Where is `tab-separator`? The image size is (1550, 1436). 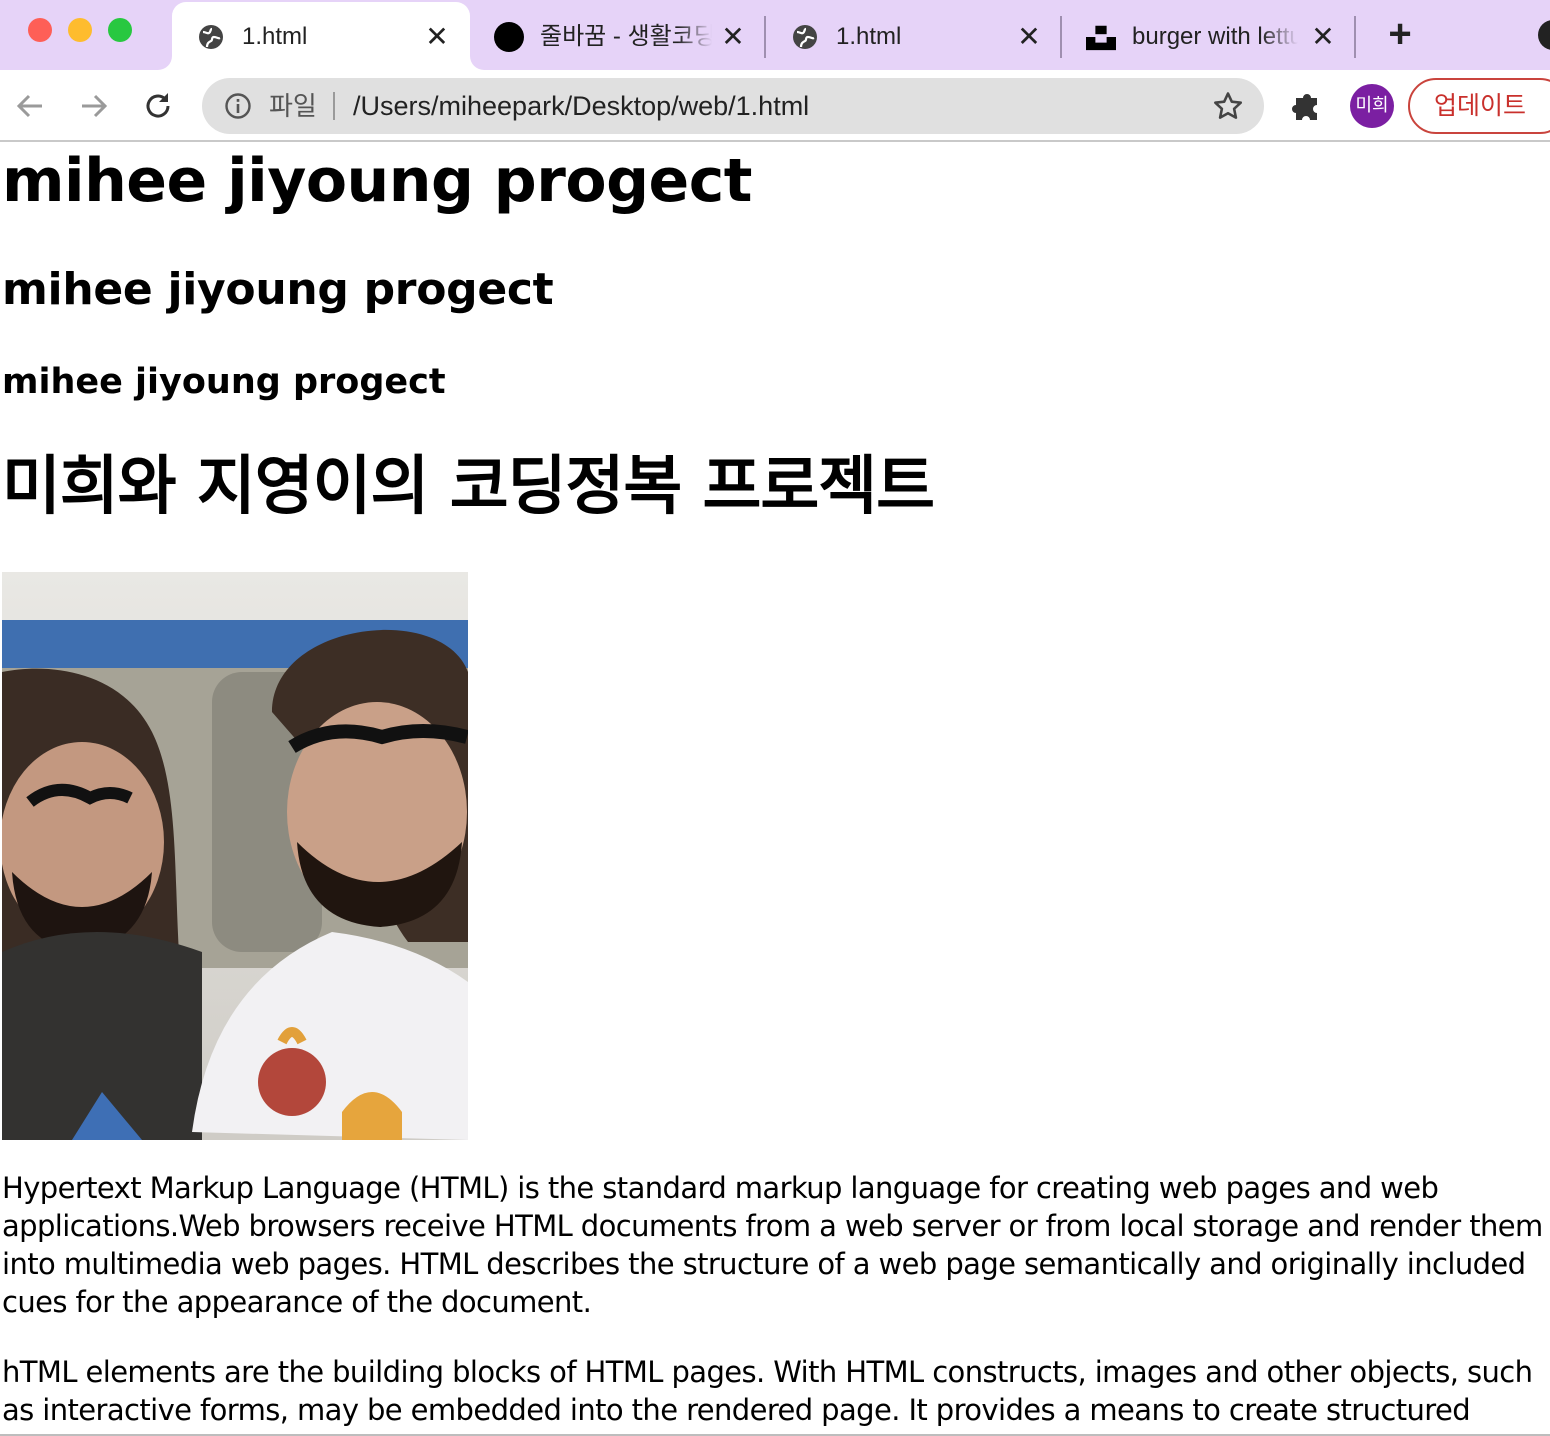
tab-separator is located at coordinates (1355, 37).